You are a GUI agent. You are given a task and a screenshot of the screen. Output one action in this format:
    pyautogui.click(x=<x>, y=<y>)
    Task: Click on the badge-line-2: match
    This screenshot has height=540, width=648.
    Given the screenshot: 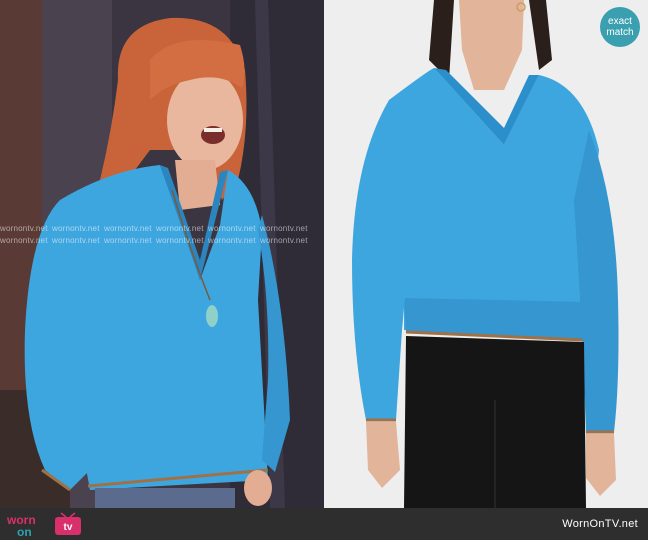 What is the action you would take?
    pyautogui.click(x=620, y=32)
    